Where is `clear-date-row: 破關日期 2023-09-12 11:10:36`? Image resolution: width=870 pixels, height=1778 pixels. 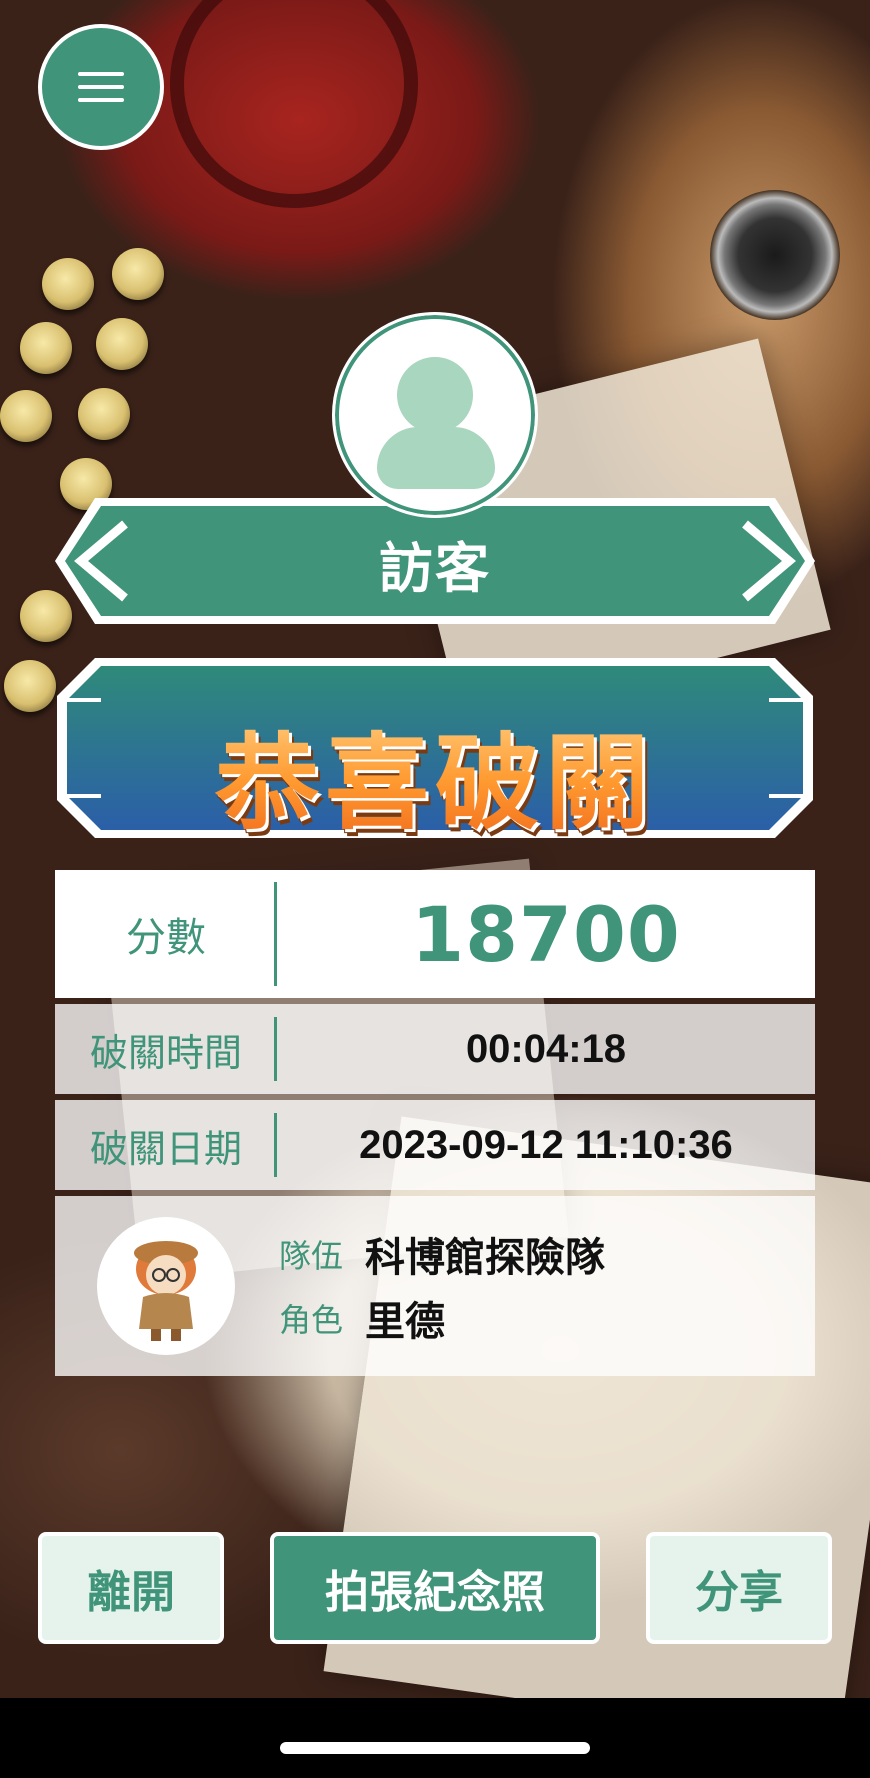
clear-date-row: 破關日期 2023-09-12 11:10:36 is located at coordinates (435, 1145).